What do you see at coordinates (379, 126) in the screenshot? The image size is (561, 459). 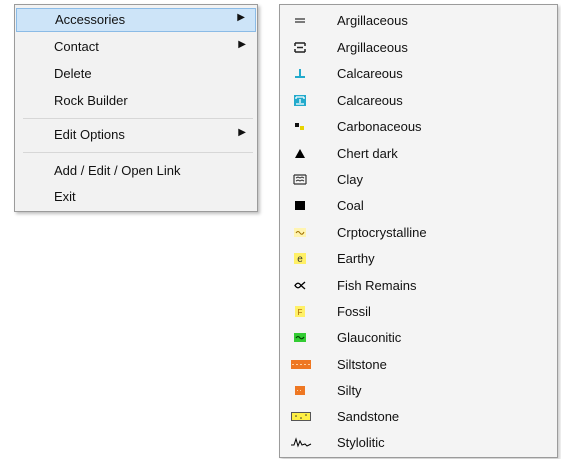 I see `submenu-item-label: Carbonaceous` at bounding box center [379, 126].